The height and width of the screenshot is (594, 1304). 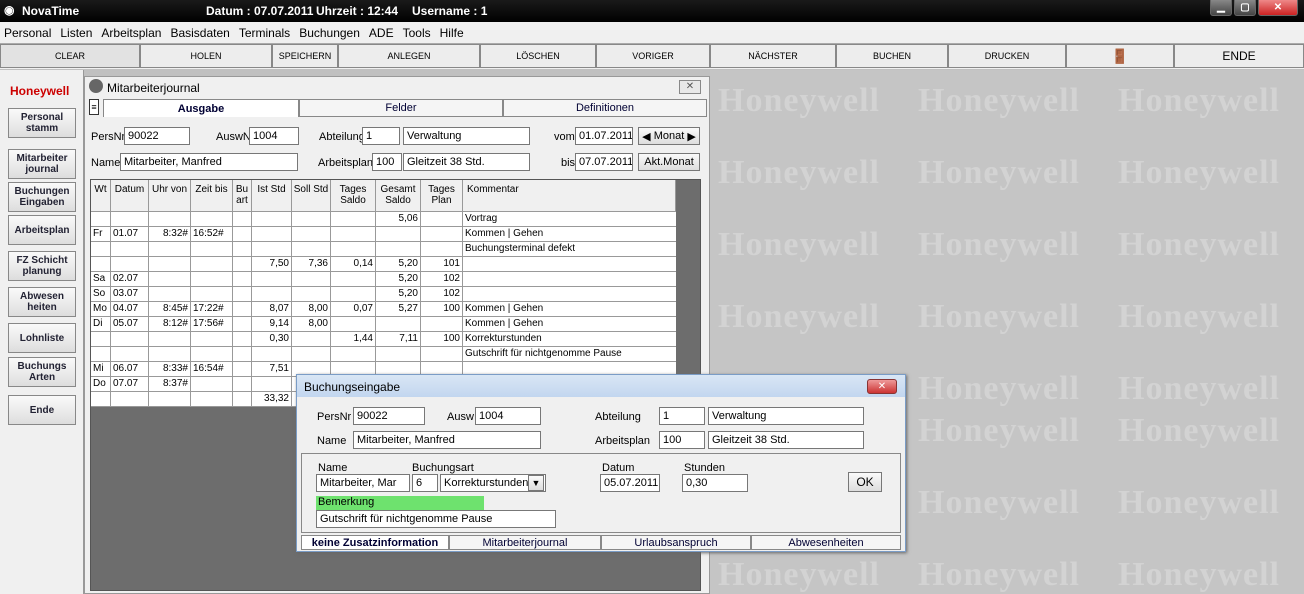 What do you see at coordinates (538, 56) in the screenshot?
I see `loeschen-button: LÖSCHEN` at bounding box center [538, 56].